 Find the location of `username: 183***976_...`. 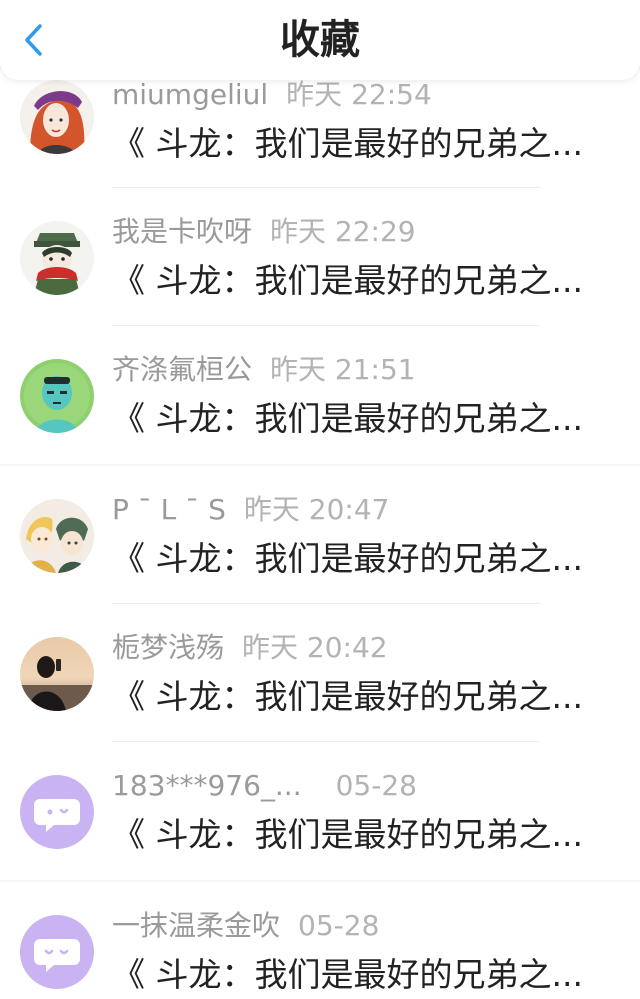

username: 183***976_... is located at coordinates (207, 785).